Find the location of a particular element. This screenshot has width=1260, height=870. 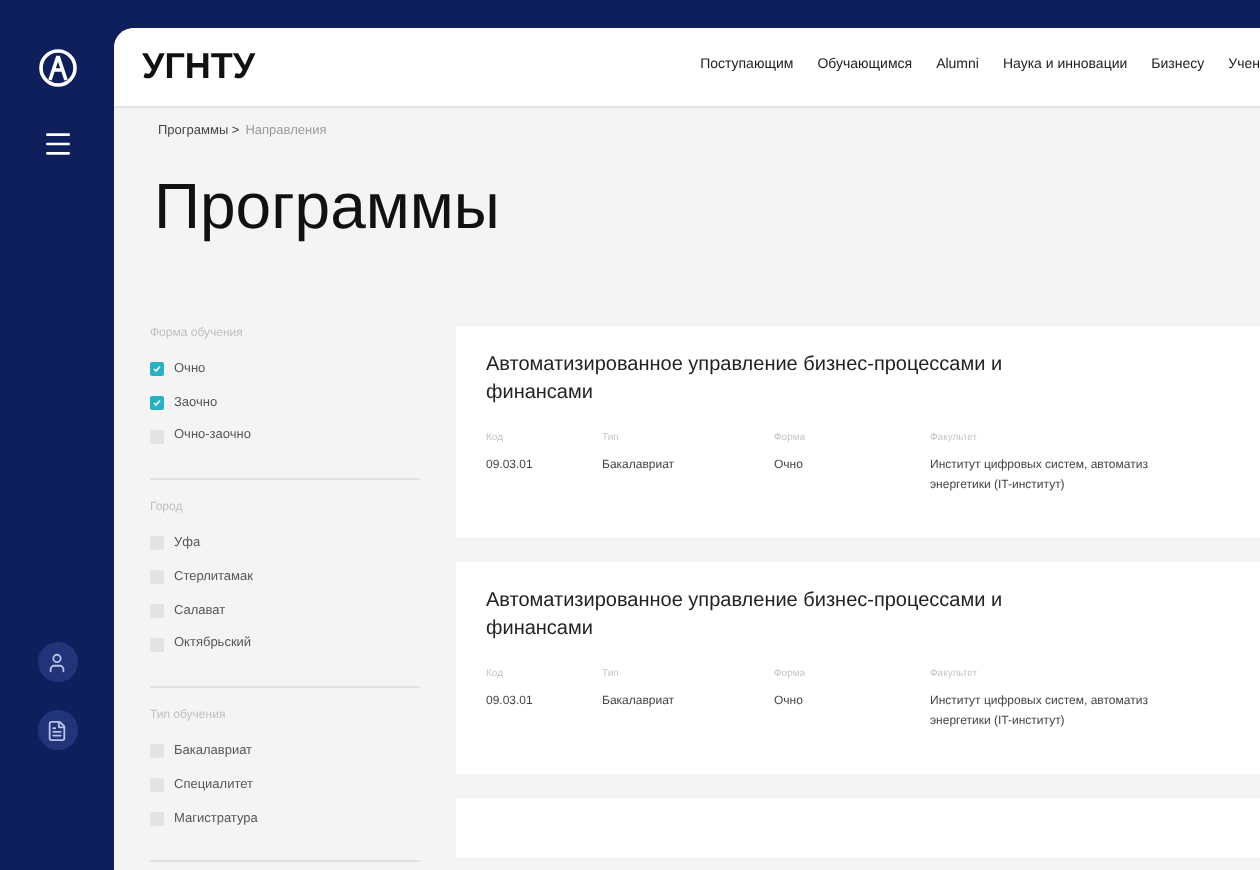

menu-icon is located at coordinates (57, 144).